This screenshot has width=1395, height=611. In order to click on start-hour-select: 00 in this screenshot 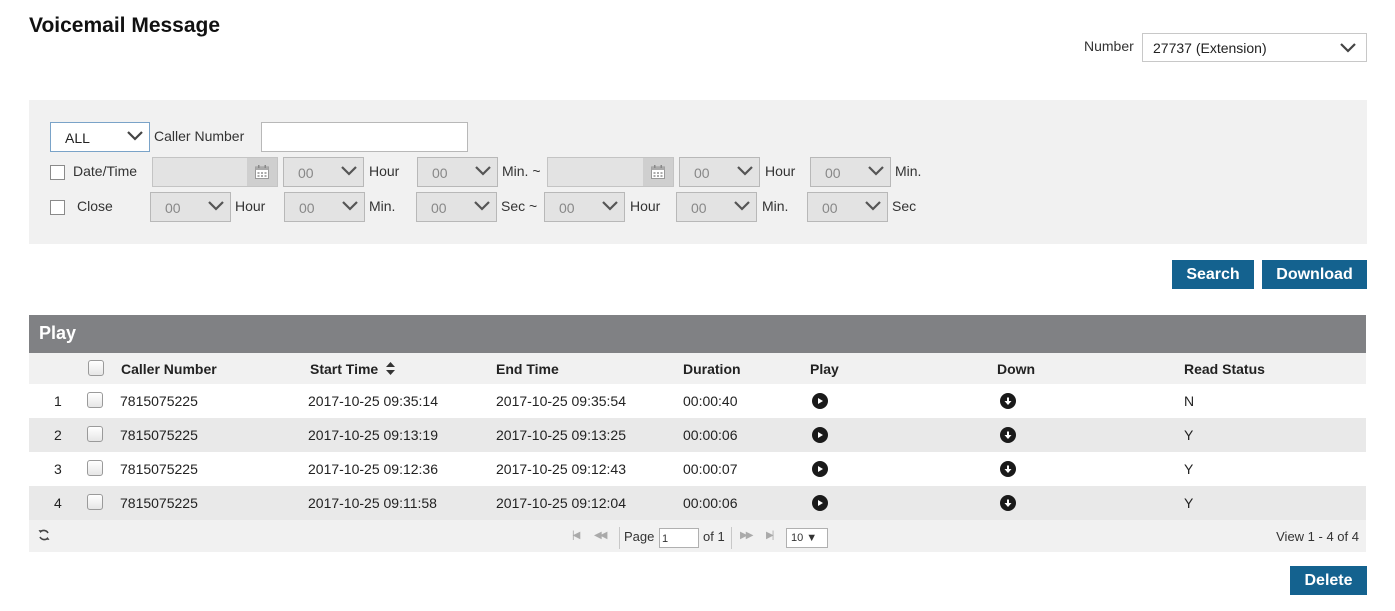, I will do `click(323, 172)`.